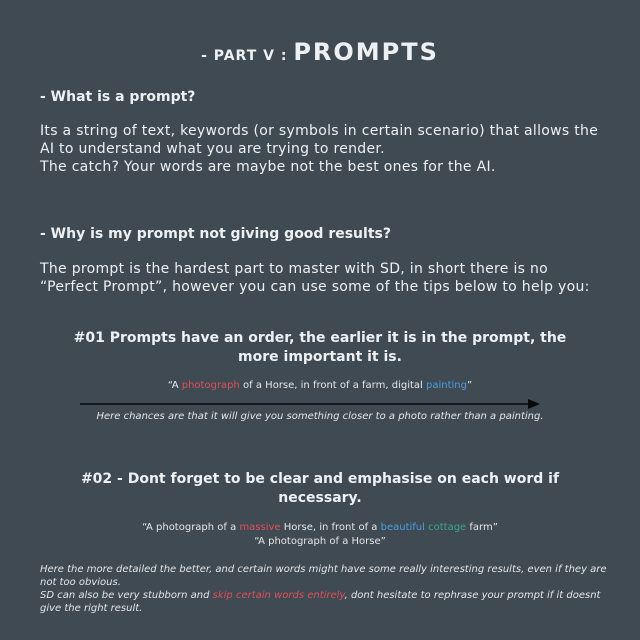 This screenshot has width=640, height=640. What do you see at coordinates (247, 56) in the screenshot?
I see `title-prefix: - PART V :` at bounding box center [247, 56].